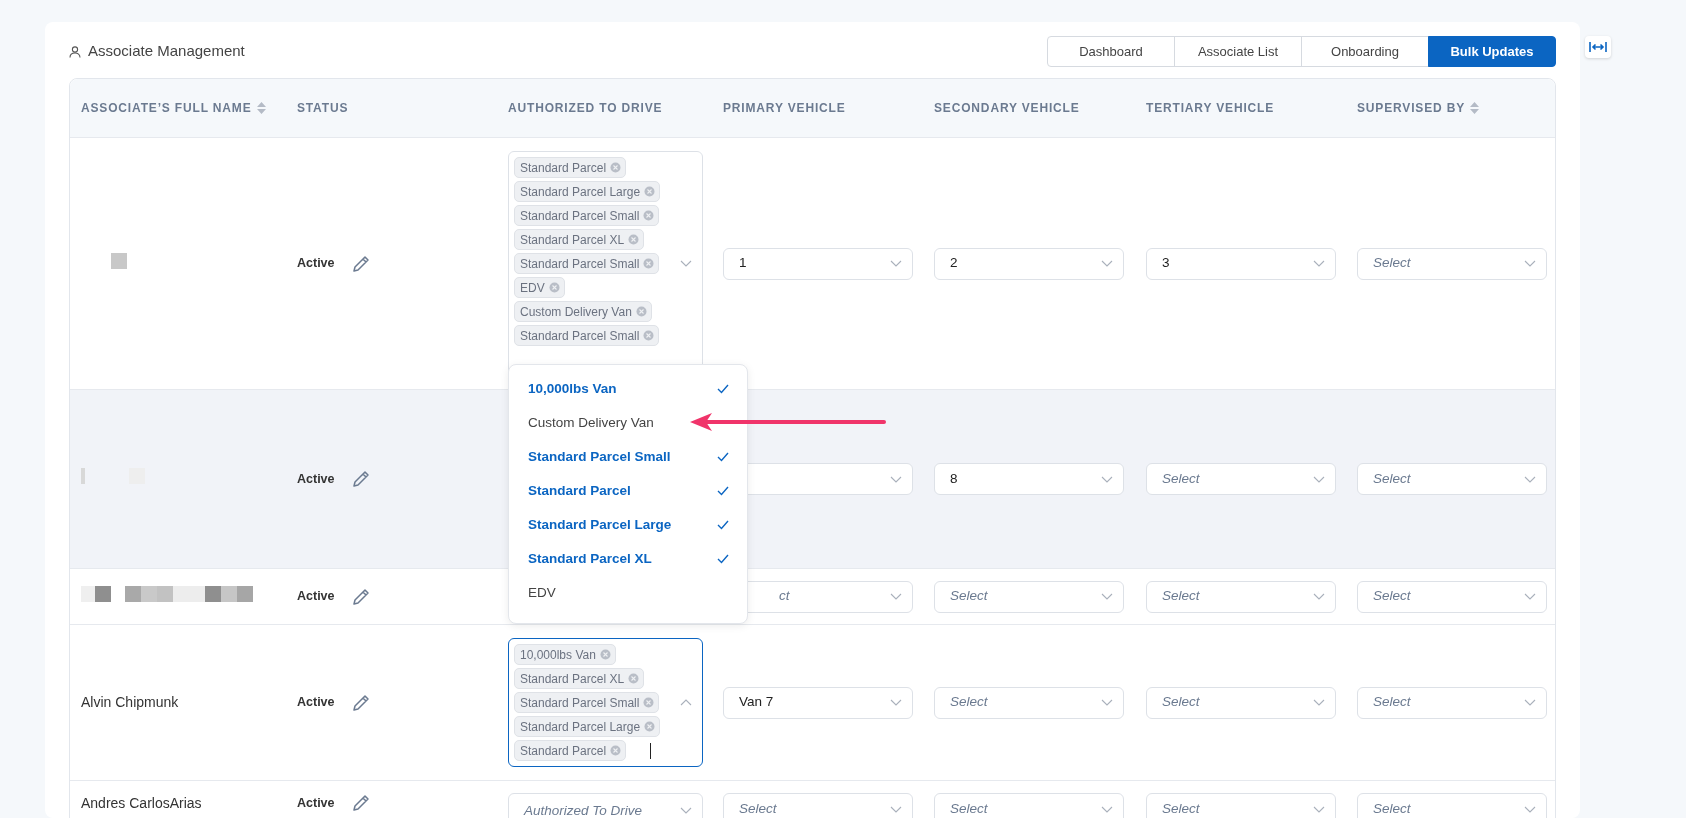  Describe the element at coordinates (1111, 51) in the screenshot. I see `tab: Dashboard` at that location.